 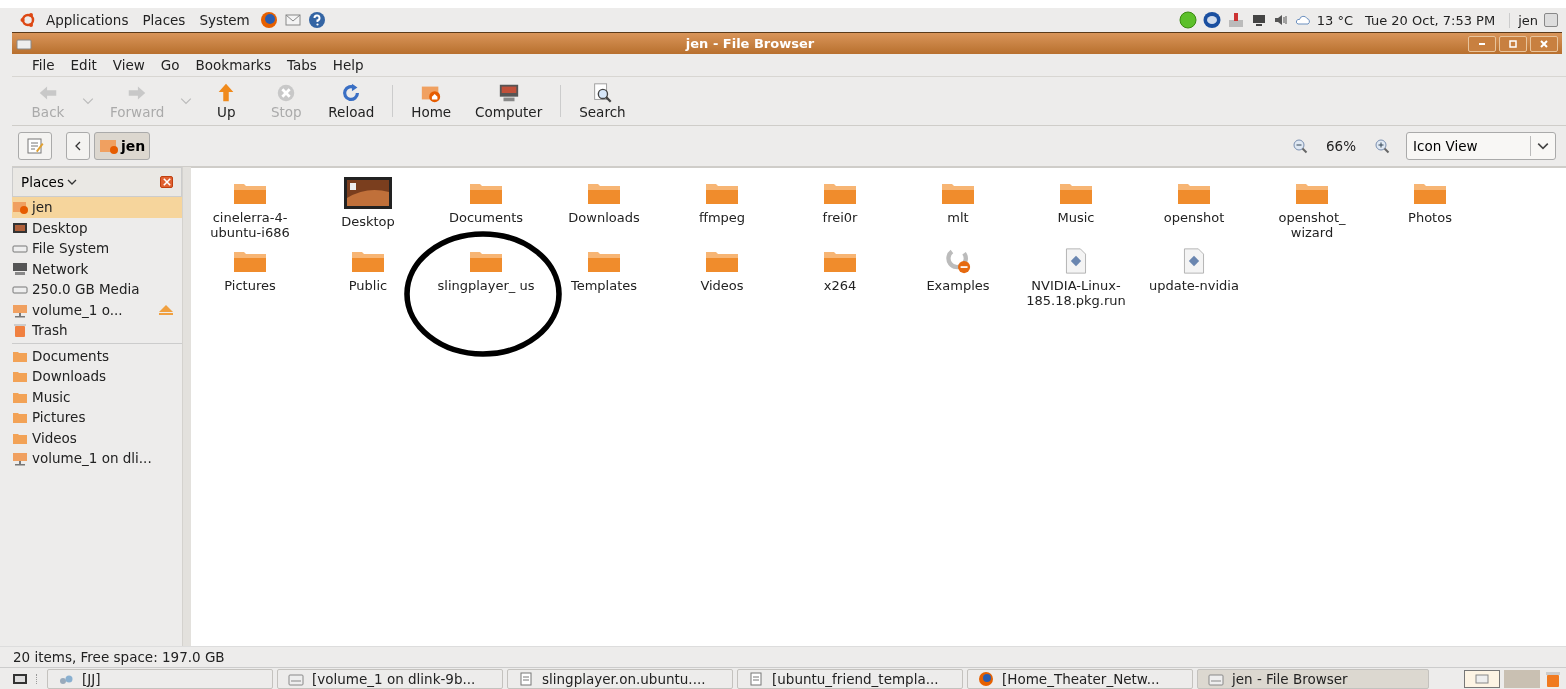 What do you see at coordinates (526, 678) in the screenshot?
I see `doc-icon` at bounding box center [526, 678].